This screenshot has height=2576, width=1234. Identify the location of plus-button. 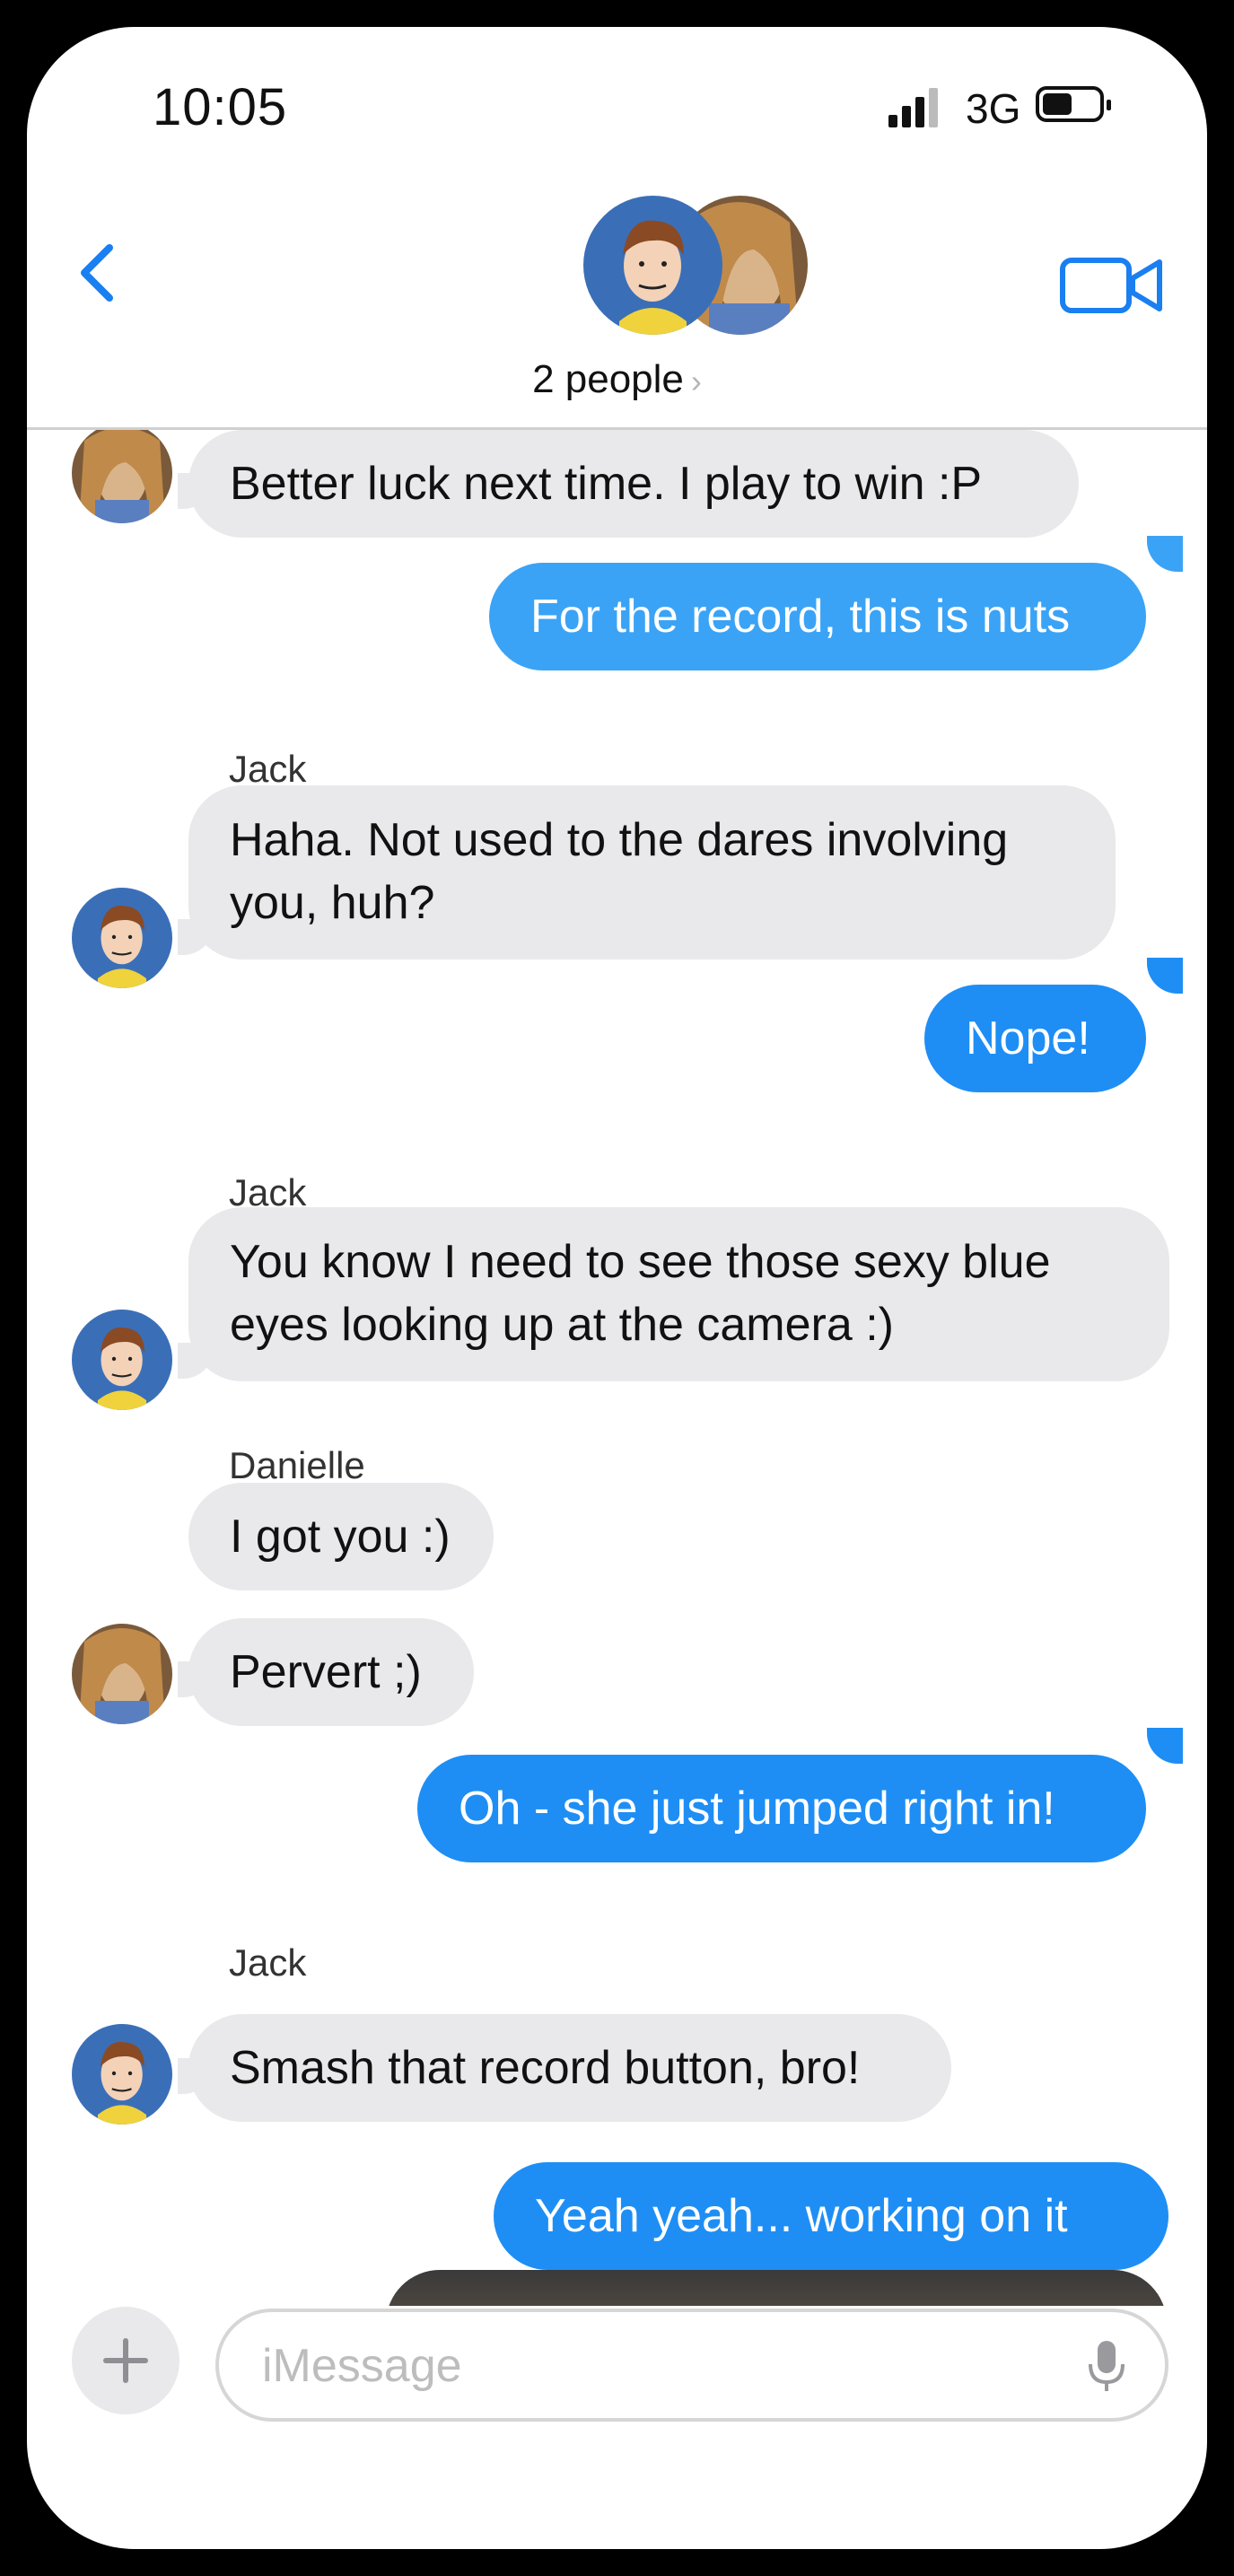
(126, 2360).